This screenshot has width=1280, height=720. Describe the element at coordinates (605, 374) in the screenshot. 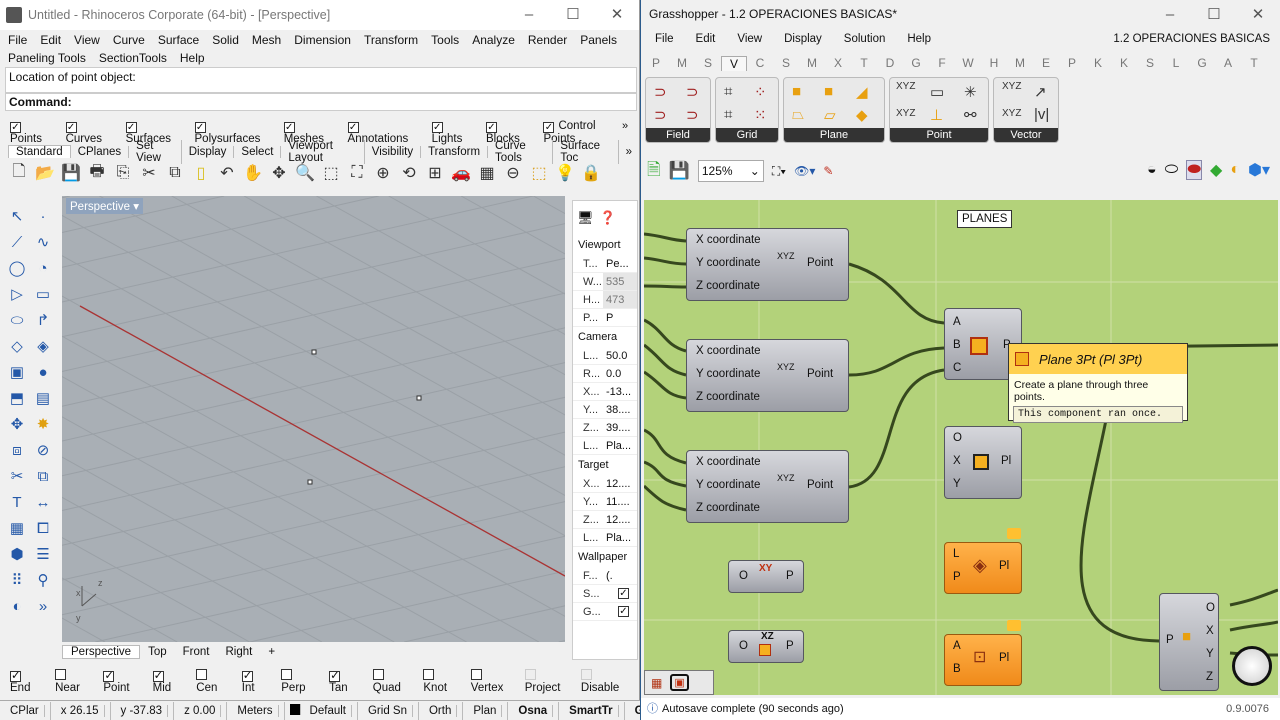

I see `property-row: R... 0.0` at that location.